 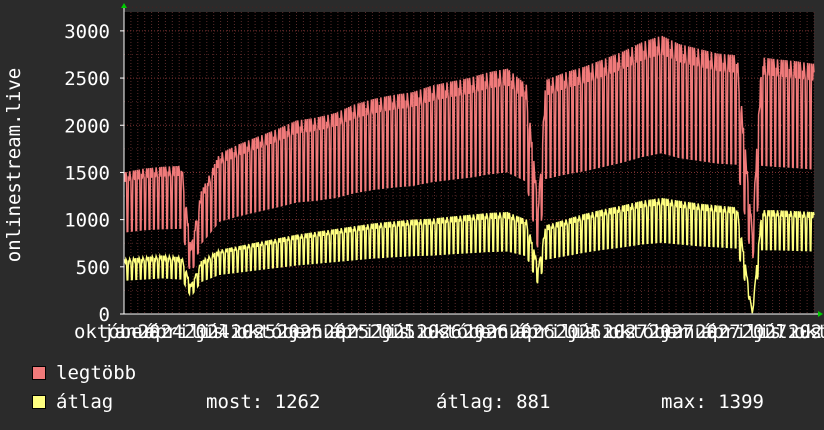 I want to click on stat-maximum: max: 1399, so click(x=712, y=402).